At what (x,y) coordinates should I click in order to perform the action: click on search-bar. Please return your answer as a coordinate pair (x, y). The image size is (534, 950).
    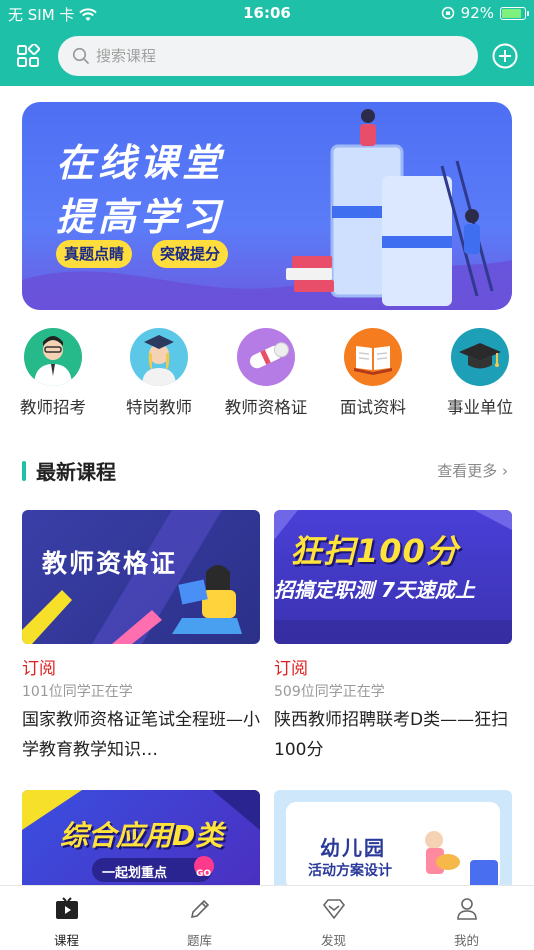
    Looking at the image, I should click on (268, 56).